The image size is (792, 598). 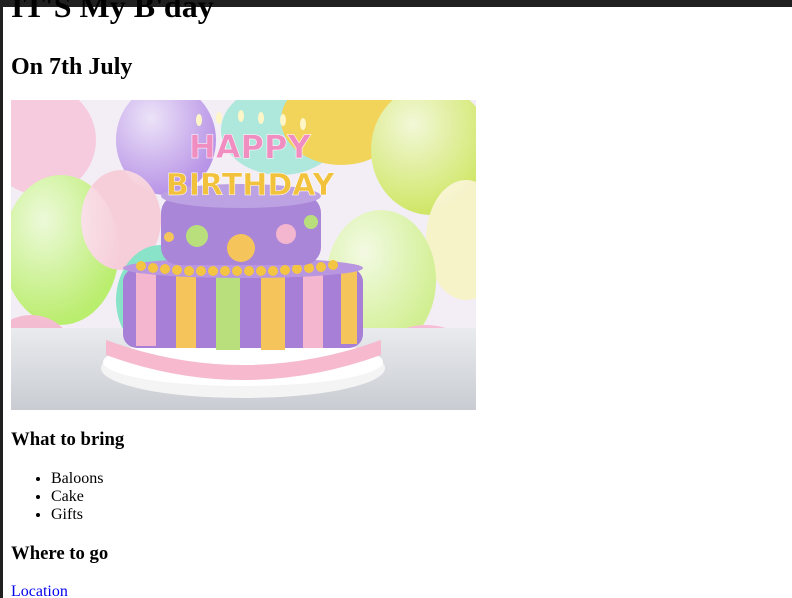 What do you see at coordinates (1, 299) in the screenshot?
I see `window-left-border` at bounding box center [1, 299].